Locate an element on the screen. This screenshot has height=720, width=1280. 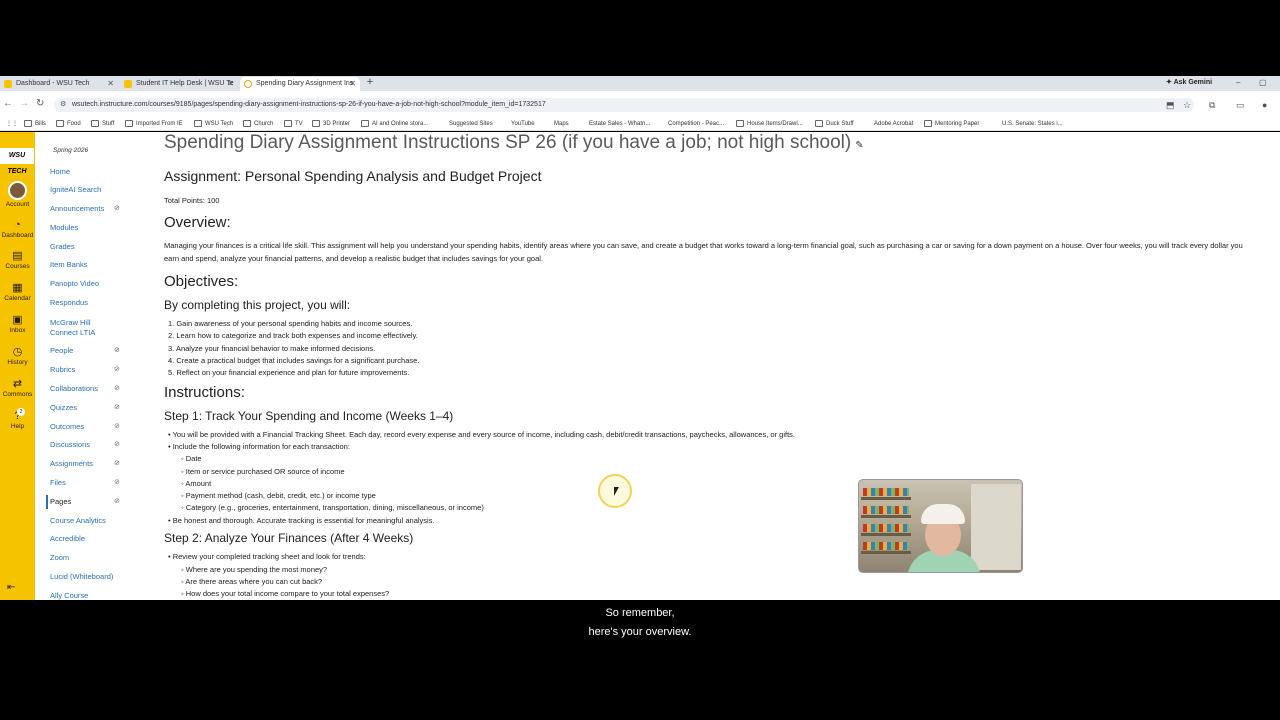
reload-icon: ↻ is located at coordinates (40, 104).